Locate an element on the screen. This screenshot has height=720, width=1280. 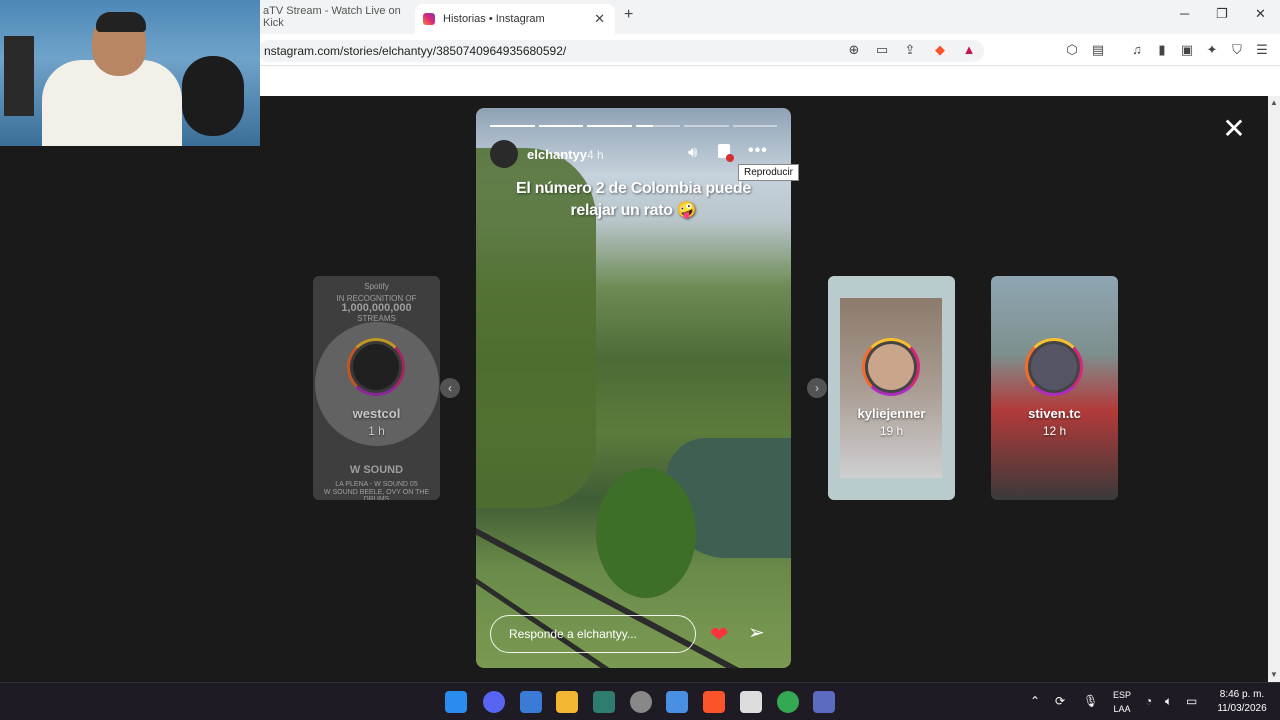
zoom-app-icon is located at coordinates (677, 702).